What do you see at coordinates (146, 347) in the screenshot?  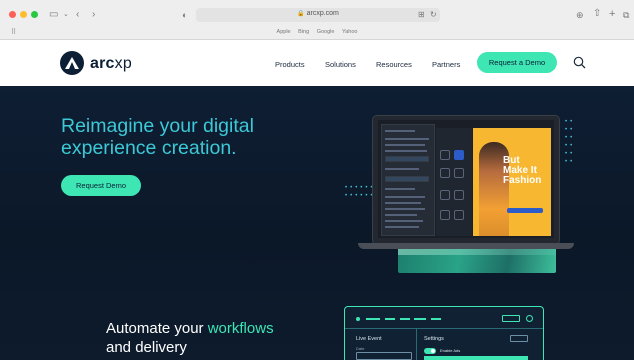 I see `section-title-part-2: and delivery` at bounding box center [146, 347].